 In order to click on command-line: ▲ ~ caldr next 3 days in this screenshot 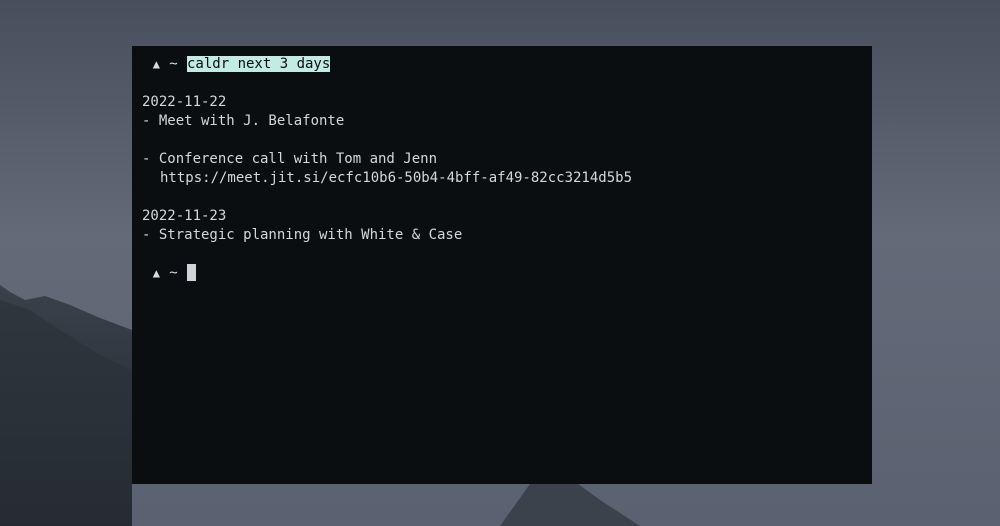, I will do `click(502, 64)`.